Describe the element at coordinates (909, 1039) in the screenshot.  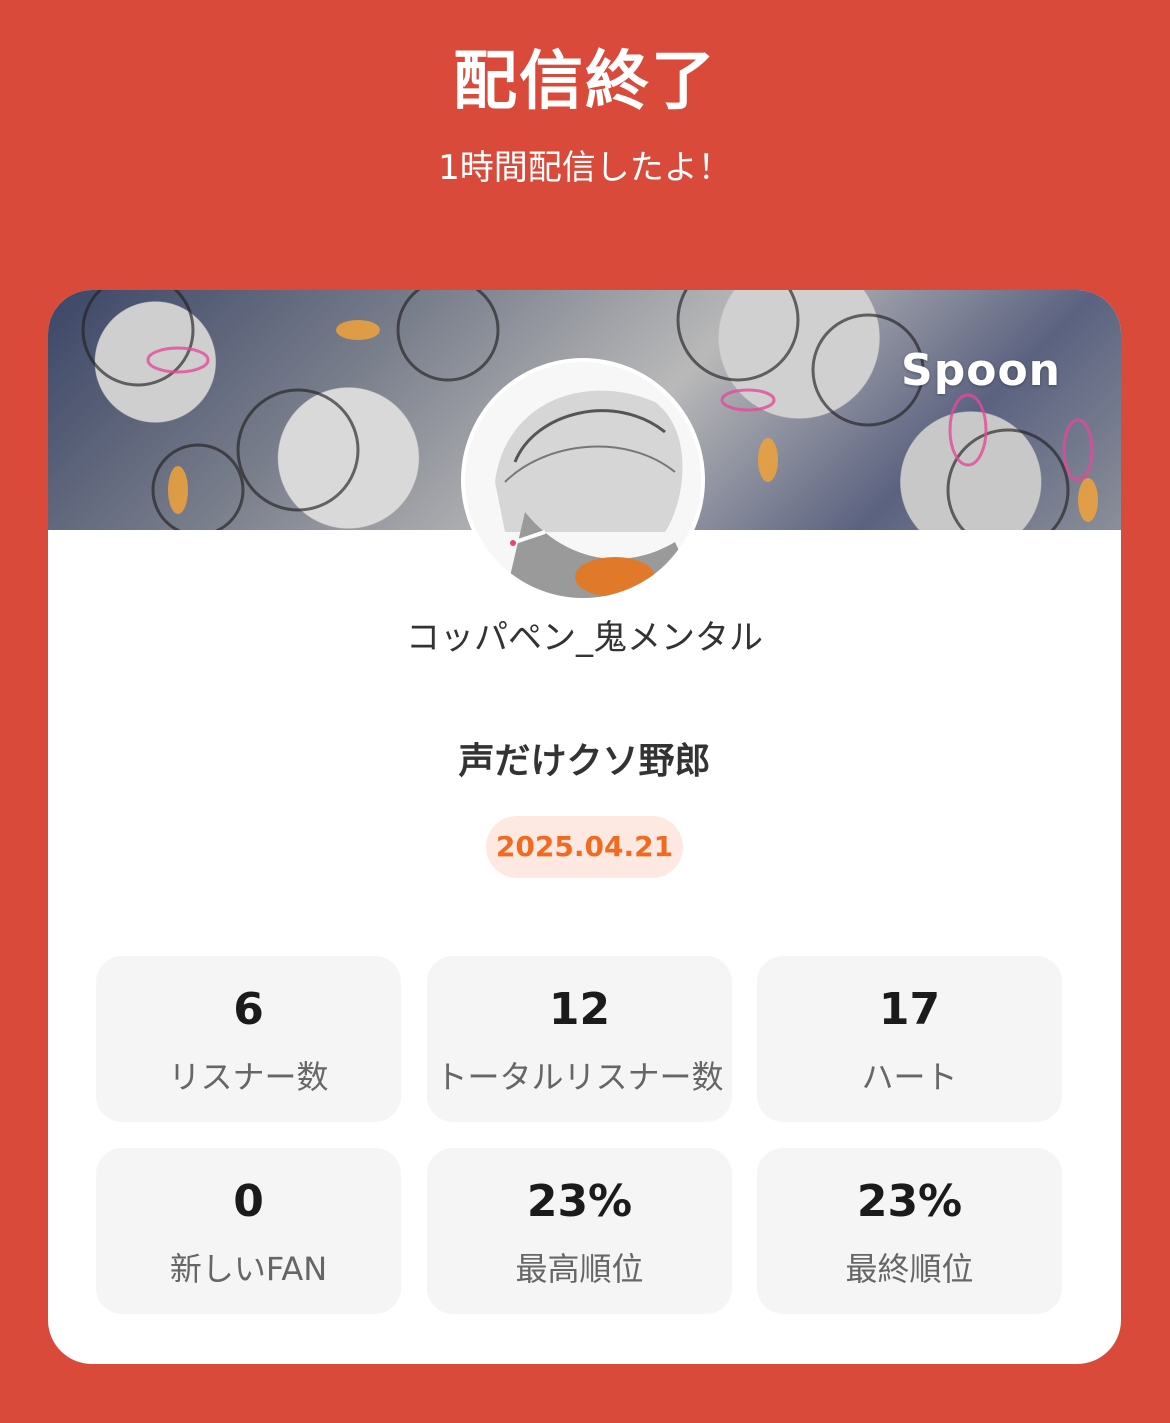
I see `stat-hearts: 17 ハート` at that location.